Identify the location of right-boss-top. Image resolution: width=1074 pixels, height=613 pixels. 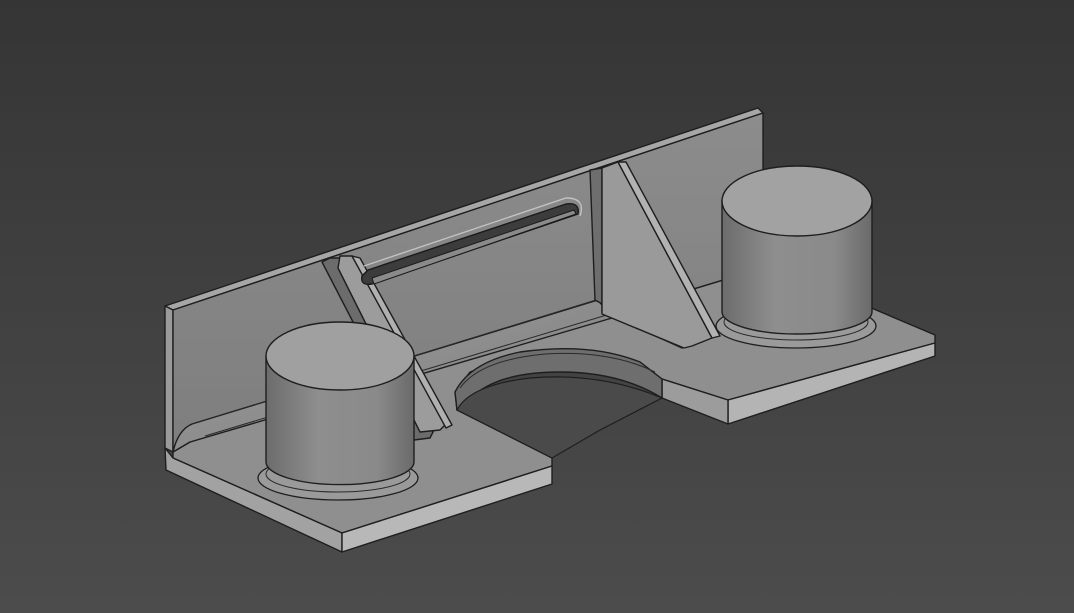
(797, 201).